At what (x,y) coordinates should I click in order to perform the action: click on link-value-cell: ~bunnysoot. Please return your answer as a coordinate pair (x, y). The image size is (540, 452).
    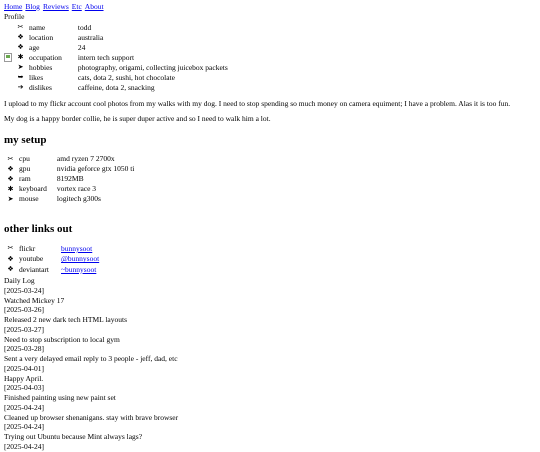
    Looking at the image, I should click on (80, 270).